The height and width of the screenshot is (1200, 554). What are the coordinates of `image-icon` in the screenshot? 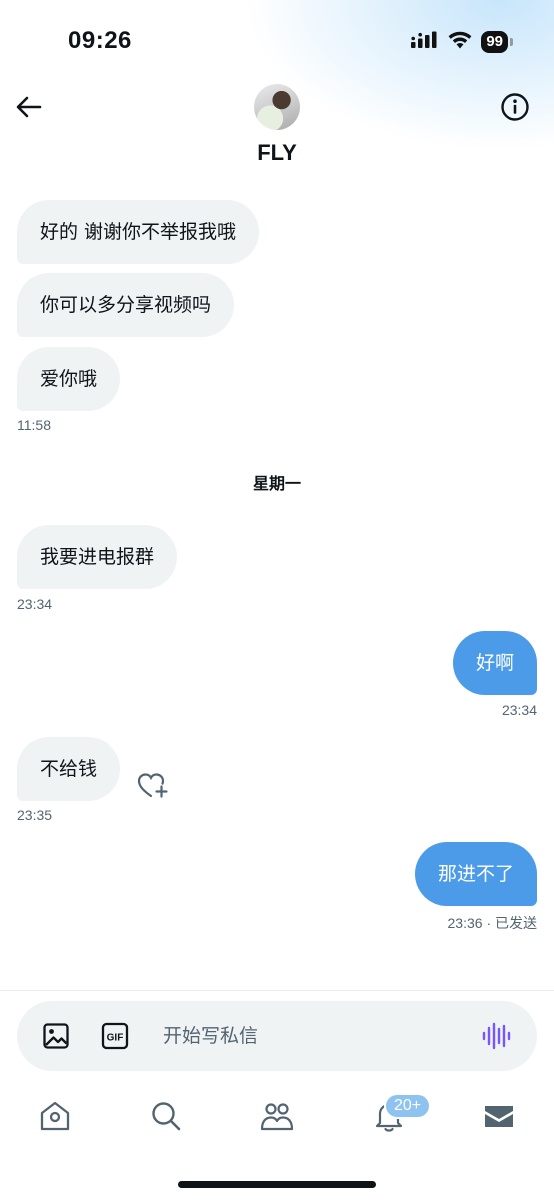 It's located at (56, 1036).